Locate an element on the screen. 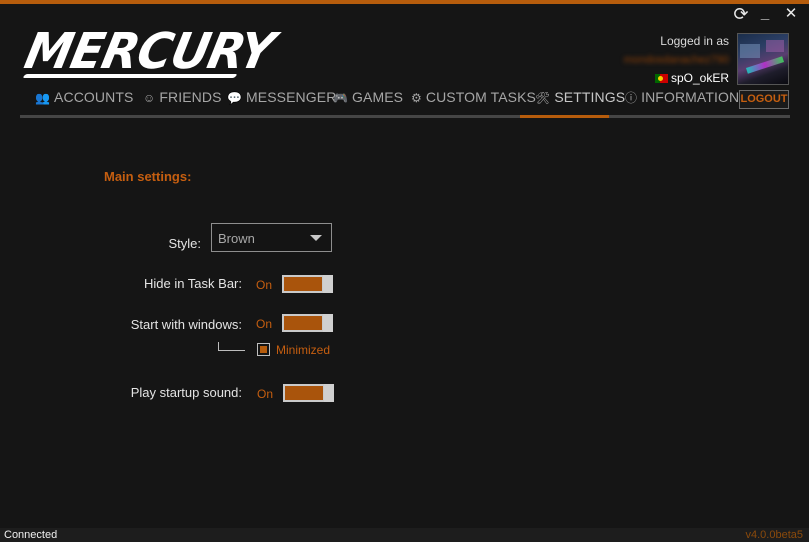  hide-taskbar-state: On is located at coordinates (264, 285).